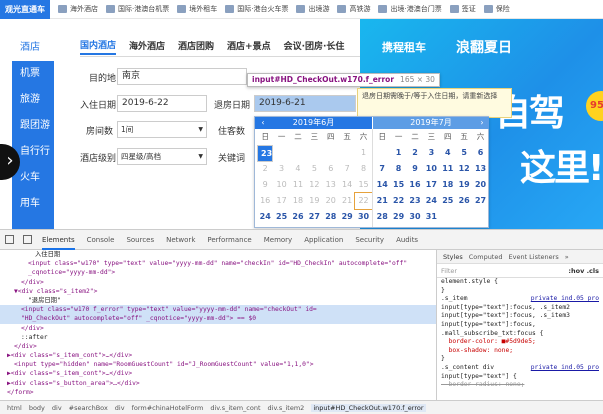  Describe the element at coordinates (464, 153) in the screenshot. I see `calendar-day: 5` at that location.